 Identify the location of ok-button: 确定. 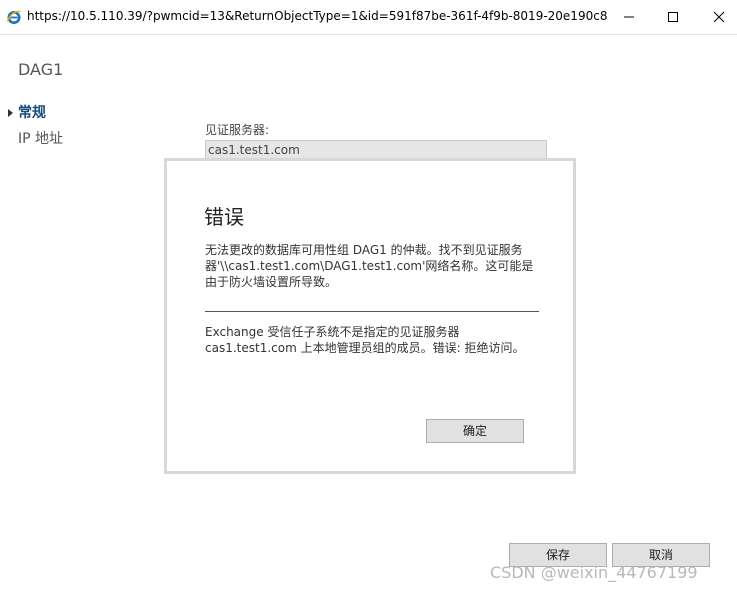
(475, 431).